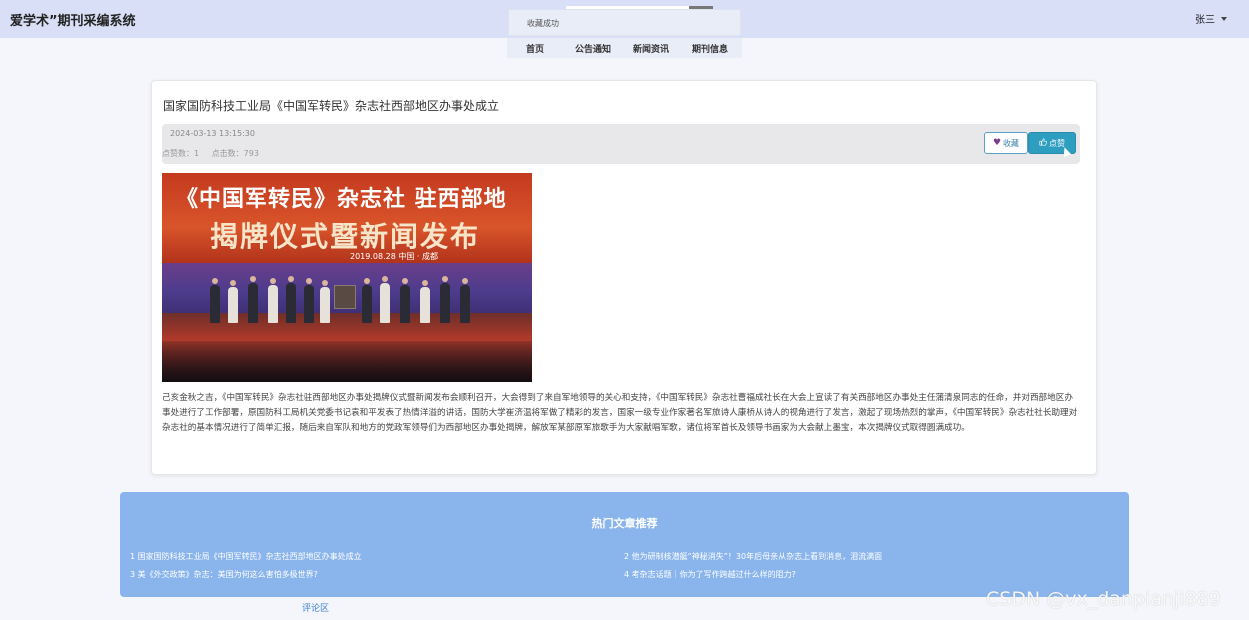 This screenshot has width=1249, height=620. Describe the element at coordinates (345, 236) in the screenshot. I see `image-banner-line2: 揭牌仪式暨新闻发布` at that location.